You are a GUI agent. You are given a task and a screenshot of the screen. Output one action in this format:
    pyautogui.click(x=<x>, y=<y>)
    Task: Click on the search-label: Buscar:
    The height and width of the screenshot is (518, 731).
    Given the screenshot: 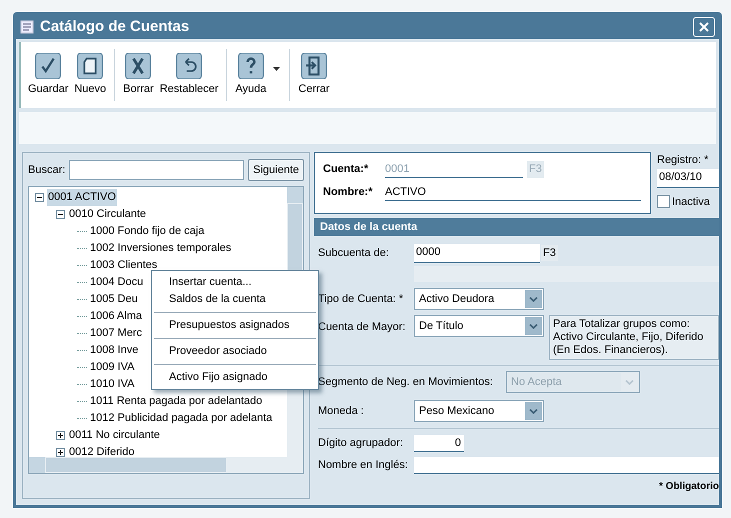 What is the action you would take?
    pyautogui.click(x=47, y=170)
    